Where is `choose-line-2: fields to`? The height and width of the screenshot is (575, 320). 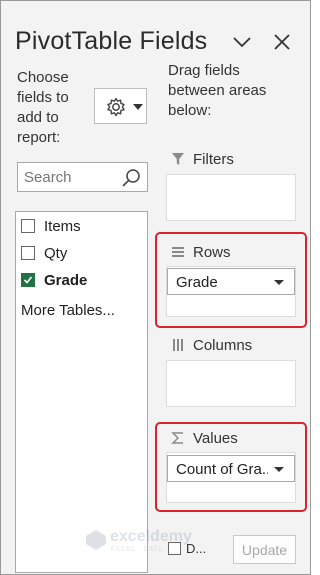 choose-line-2: fields to is located at coordinates (43, 97).